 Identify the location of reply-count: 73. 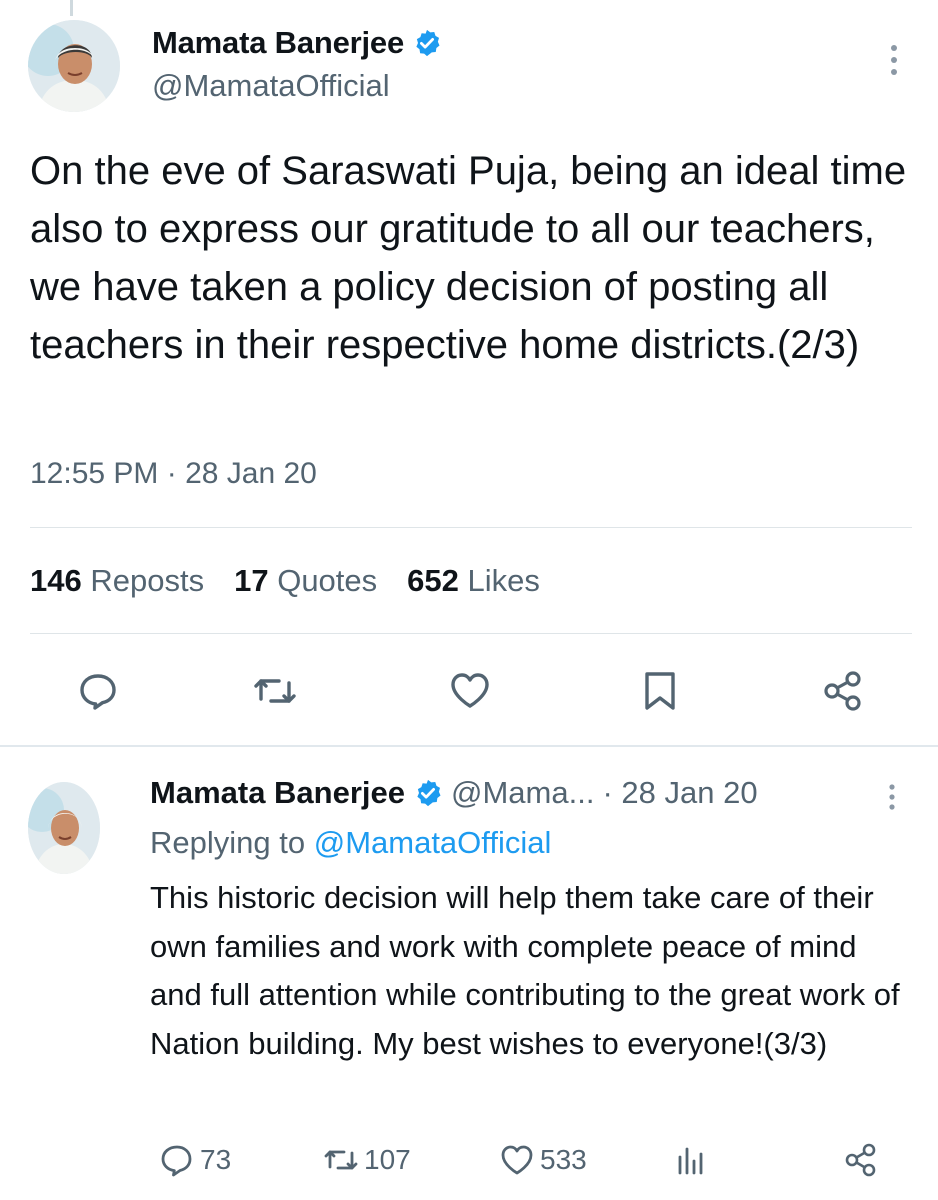
(216, 1159).